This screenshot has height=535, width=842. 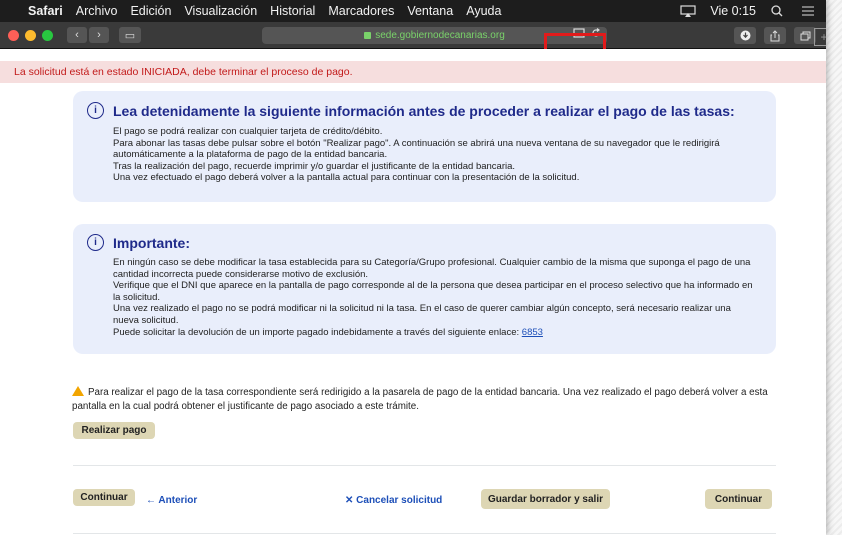 What do you see at coordinates (440, 35) in the screenshot?
I see `address-bar-url: sede.gobiernodecanarias.org` at bounding box center [440, 35].